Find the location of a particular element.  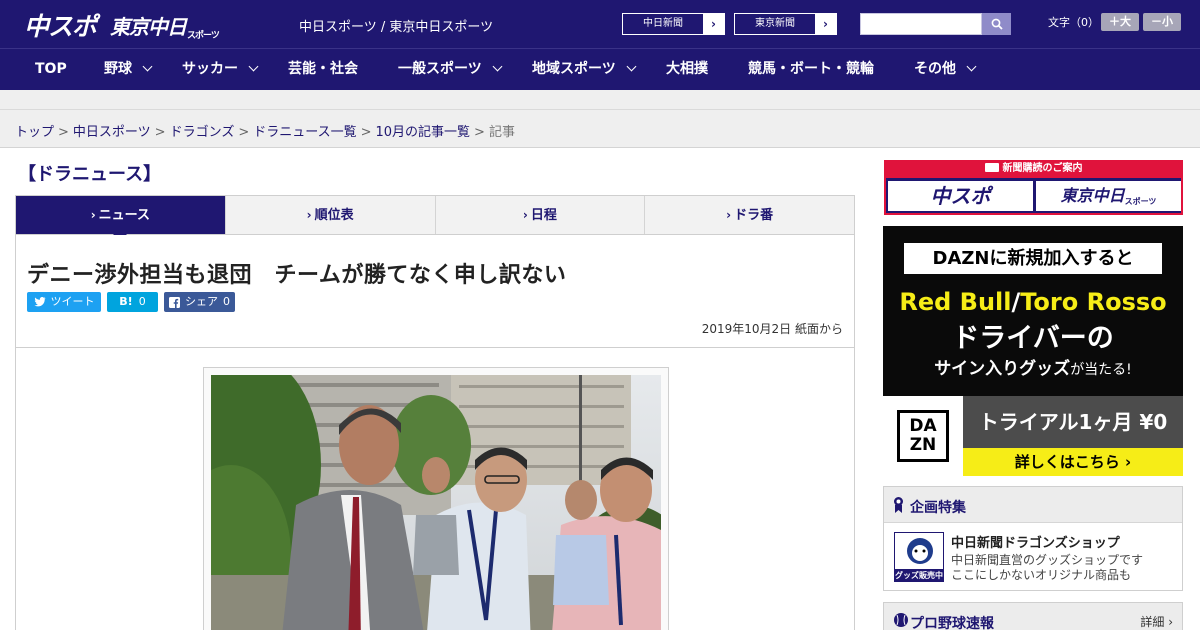

nav-item-top: TOP is located at coordinates (51, 69).